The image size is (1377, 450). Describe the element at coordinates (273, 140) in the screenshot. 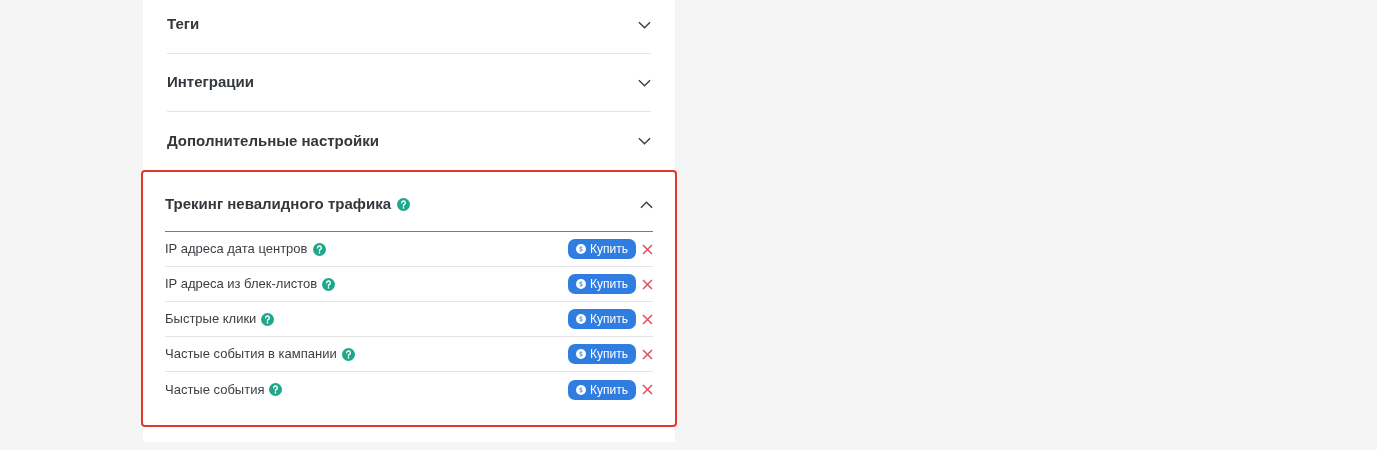

I see `section-title: Дополнительные настройки` at that location.